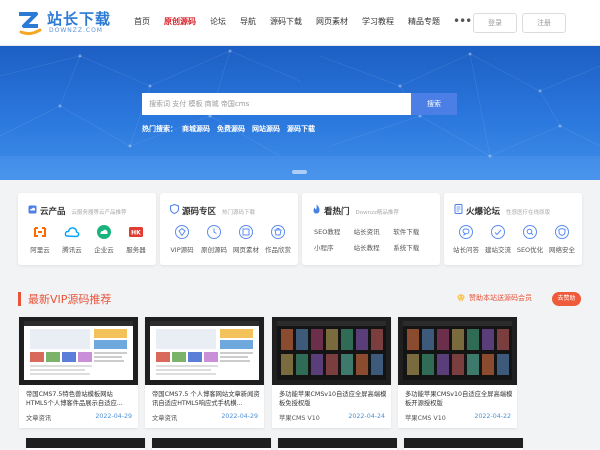 This screenshot has width=600, height=450. What do you see at coordinates (458, 210) in the screenshot?
I see `forum-icon` at bounding box center [458, 210].